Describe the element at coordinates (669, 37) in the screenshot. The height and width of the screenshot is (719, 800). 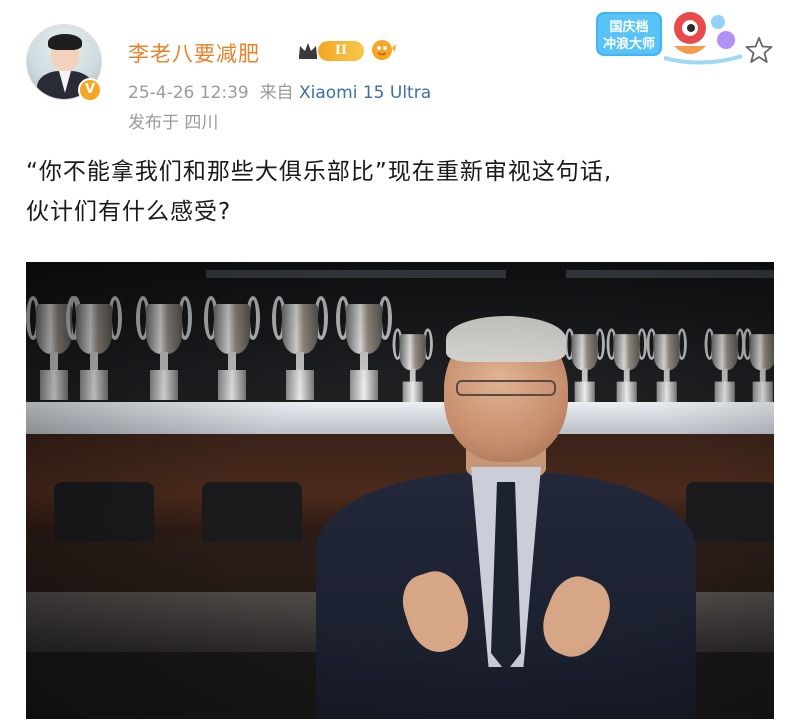
I see `festival-sticker-icon: 国庆档 冲浪大师` at that location.